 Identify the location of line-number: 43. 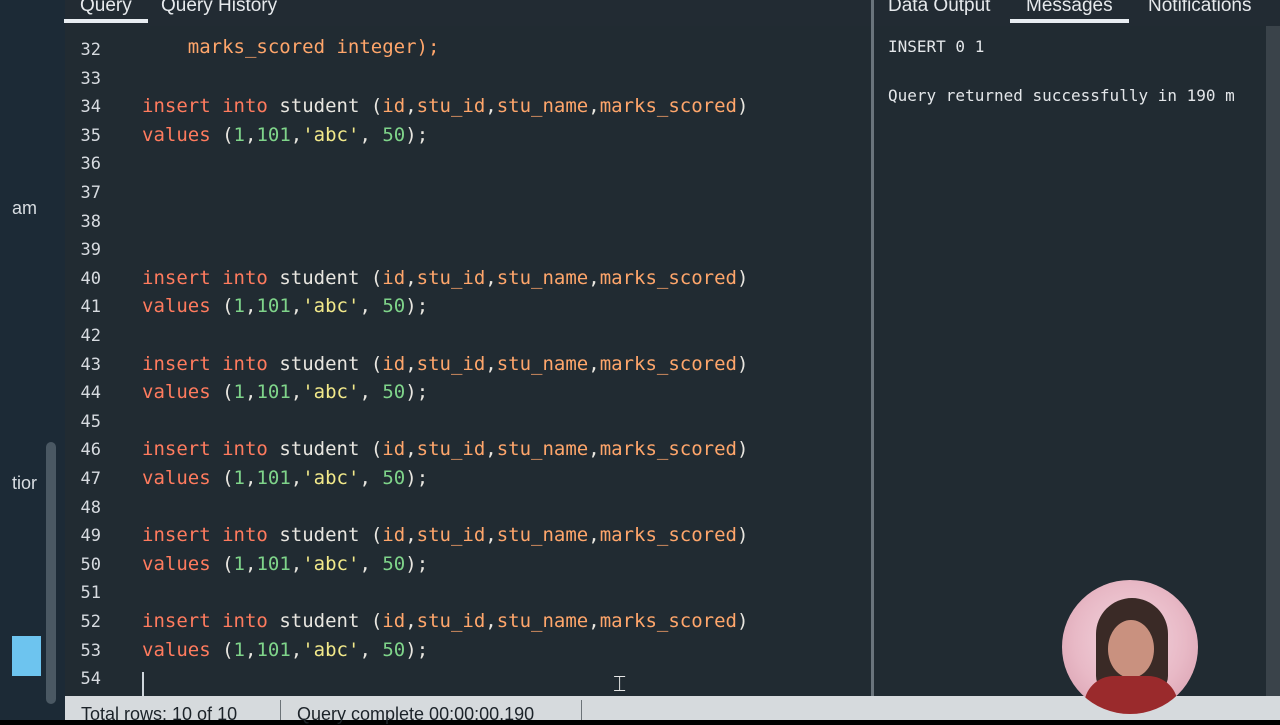
(90, 364).